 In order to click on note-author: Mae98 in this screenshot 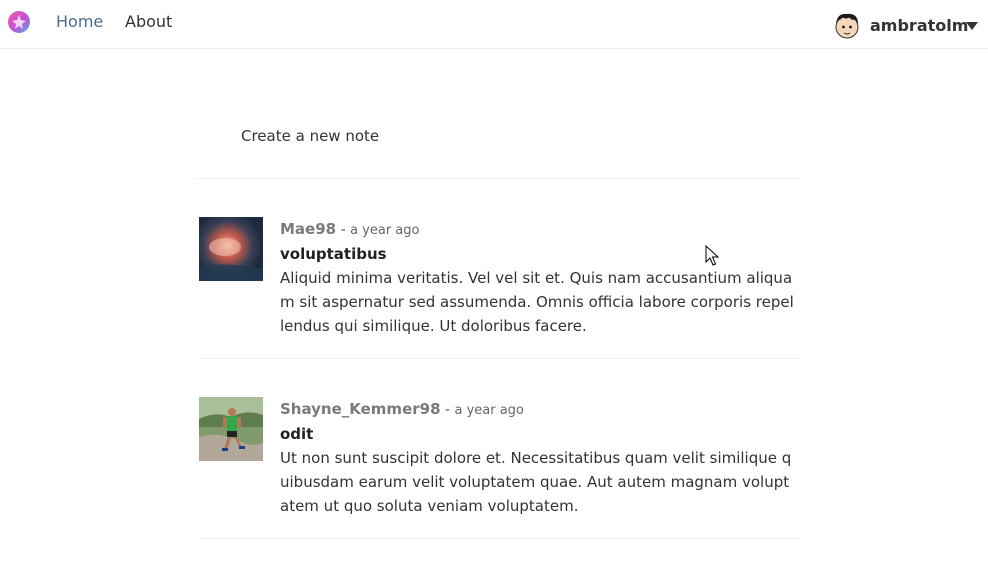, I will do `click(308, 229)`.